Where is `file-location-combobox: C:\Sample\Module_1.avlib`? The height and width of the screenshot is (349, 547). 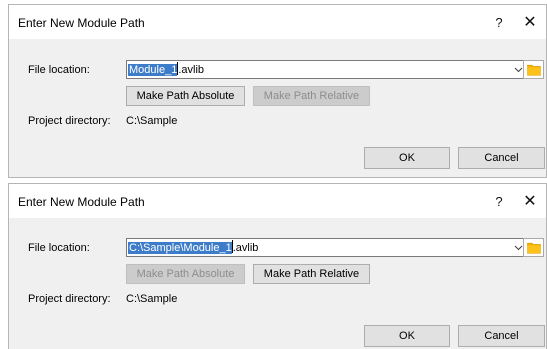
file-location-combobox: C:\Sample\Module_1.avlib is located at coordinates (326, 247).